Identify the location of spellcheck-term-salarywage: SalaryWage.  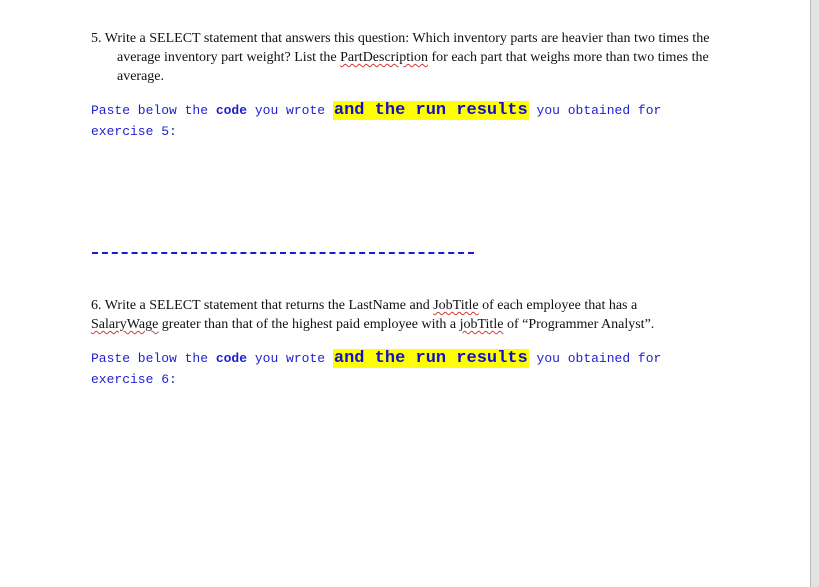
(125, 324).